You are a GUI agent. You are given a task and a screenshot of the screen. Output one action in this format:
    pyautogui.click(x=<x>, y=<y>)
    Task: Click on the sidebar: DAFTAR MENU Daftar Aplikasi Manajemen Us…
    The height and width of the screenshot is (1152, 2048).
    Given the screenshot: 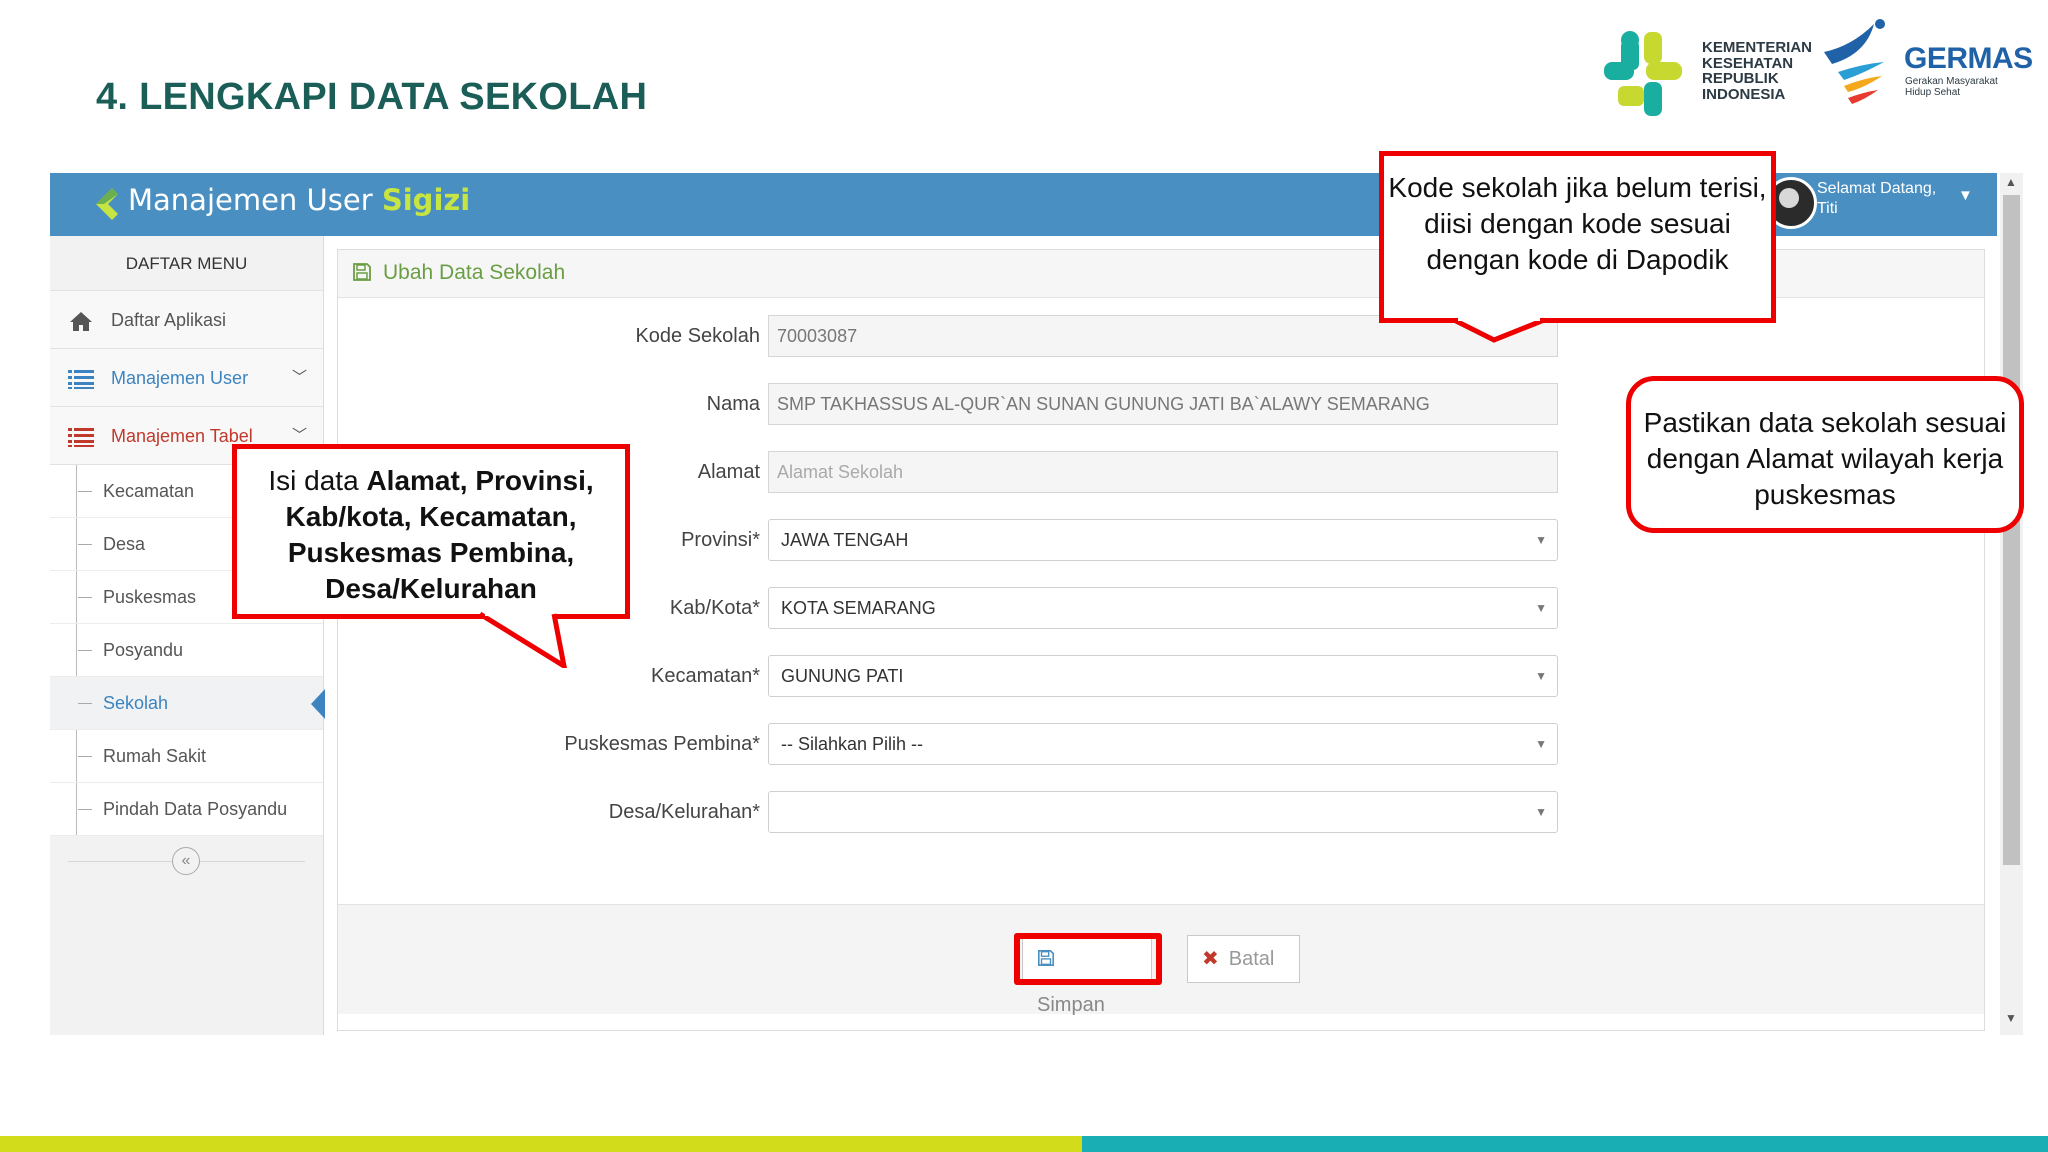 What is the action you would take?
    pyautogui.click(x=187, y=635)
    